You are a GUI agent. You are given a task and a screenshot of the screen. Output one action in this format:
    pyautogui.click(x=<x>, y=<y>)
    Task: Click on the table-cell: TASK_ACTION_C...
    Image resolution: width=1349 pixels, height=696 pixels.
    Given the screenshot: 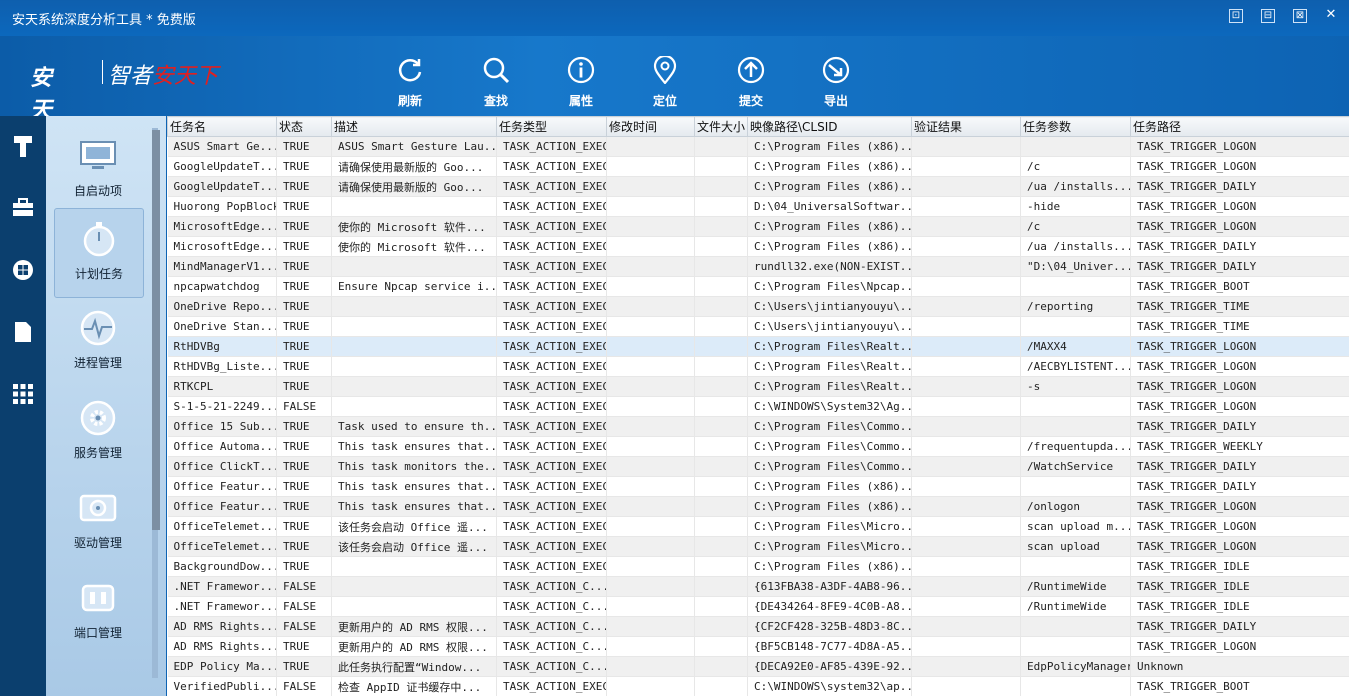 What is the action you would take?
    pyautogui.click(x=551, y=666)
    